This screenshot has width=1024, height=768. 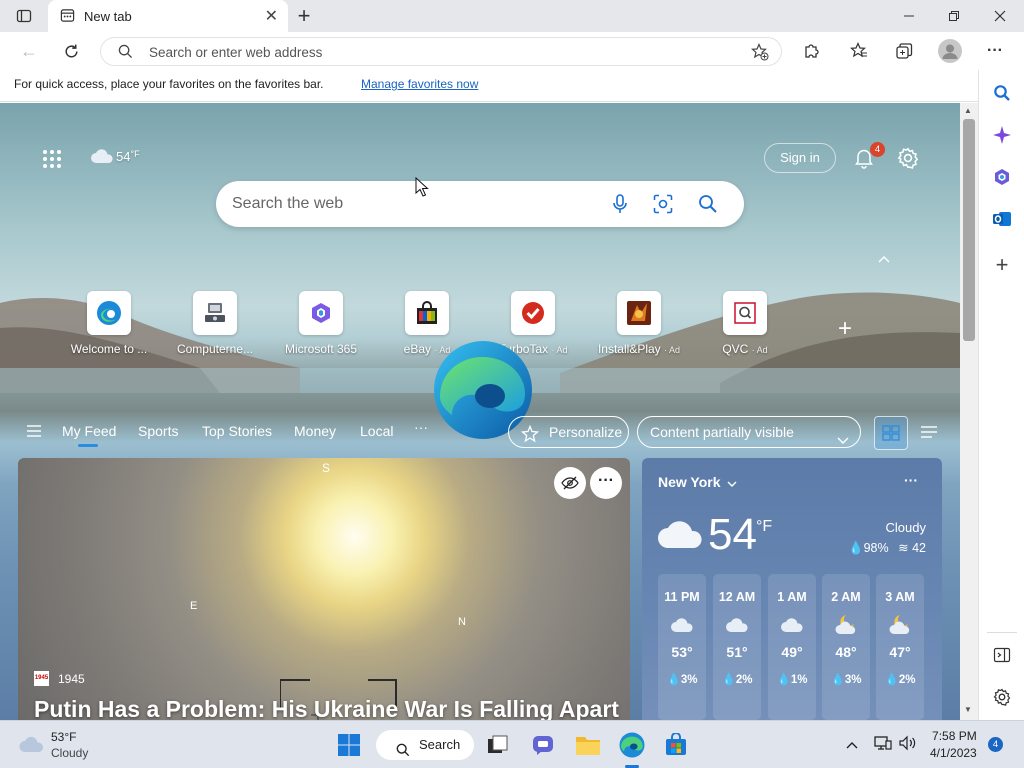 What do you see at coordinates (1002, 655) in the screenshot?
I see `sidebar-hide-icon` at bounding box center [1002, 655].